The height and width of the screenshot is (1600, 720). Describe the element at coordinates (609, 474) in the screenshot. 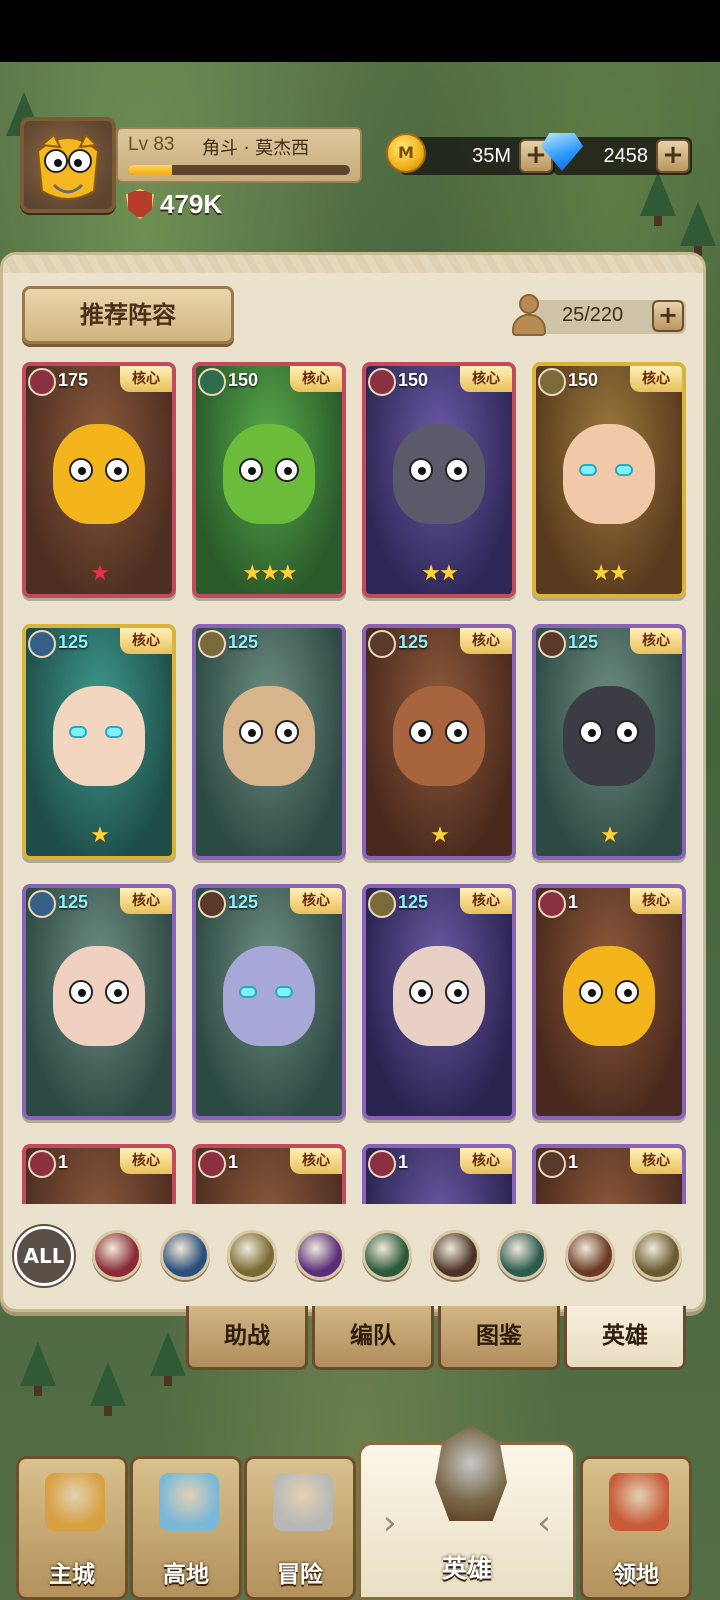

I see `elf-girl-portrait-icon` at that location.